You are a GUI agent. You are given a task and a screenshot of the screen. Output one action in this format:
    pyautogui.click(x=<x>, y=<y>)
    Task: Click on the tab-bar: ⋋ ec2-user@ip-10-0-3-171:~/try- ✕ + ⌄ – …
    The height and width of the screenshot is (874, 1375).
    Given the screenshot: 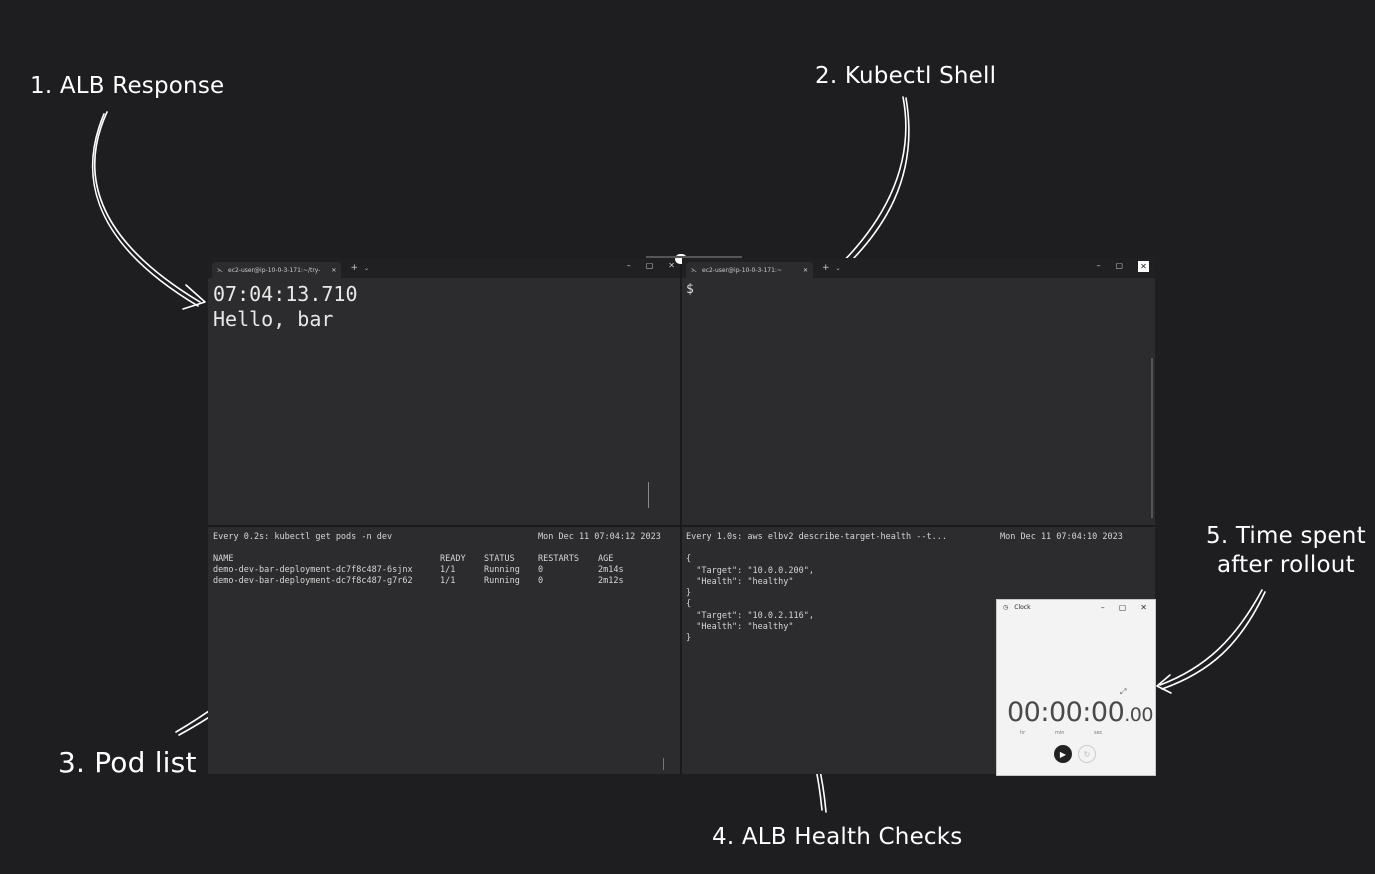 What is the action you would take?
    pyautogui.click(x=444, y=268)
    